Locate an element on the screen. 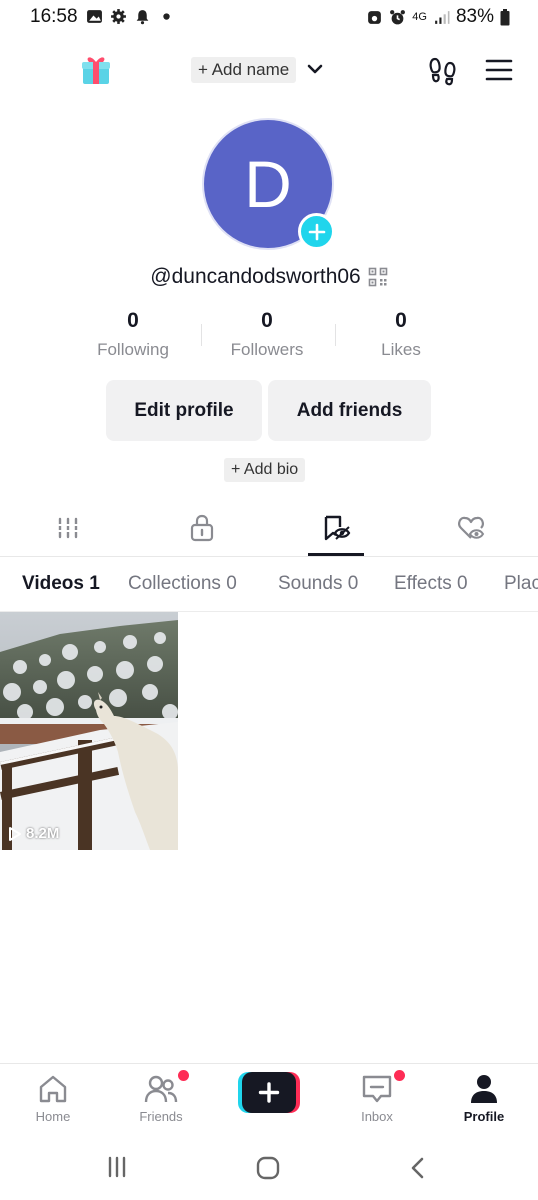 Image resolution: width=538 pixels, height=1200 pixels. video-view-count: 8.2M is located at coordinates (43, 833).